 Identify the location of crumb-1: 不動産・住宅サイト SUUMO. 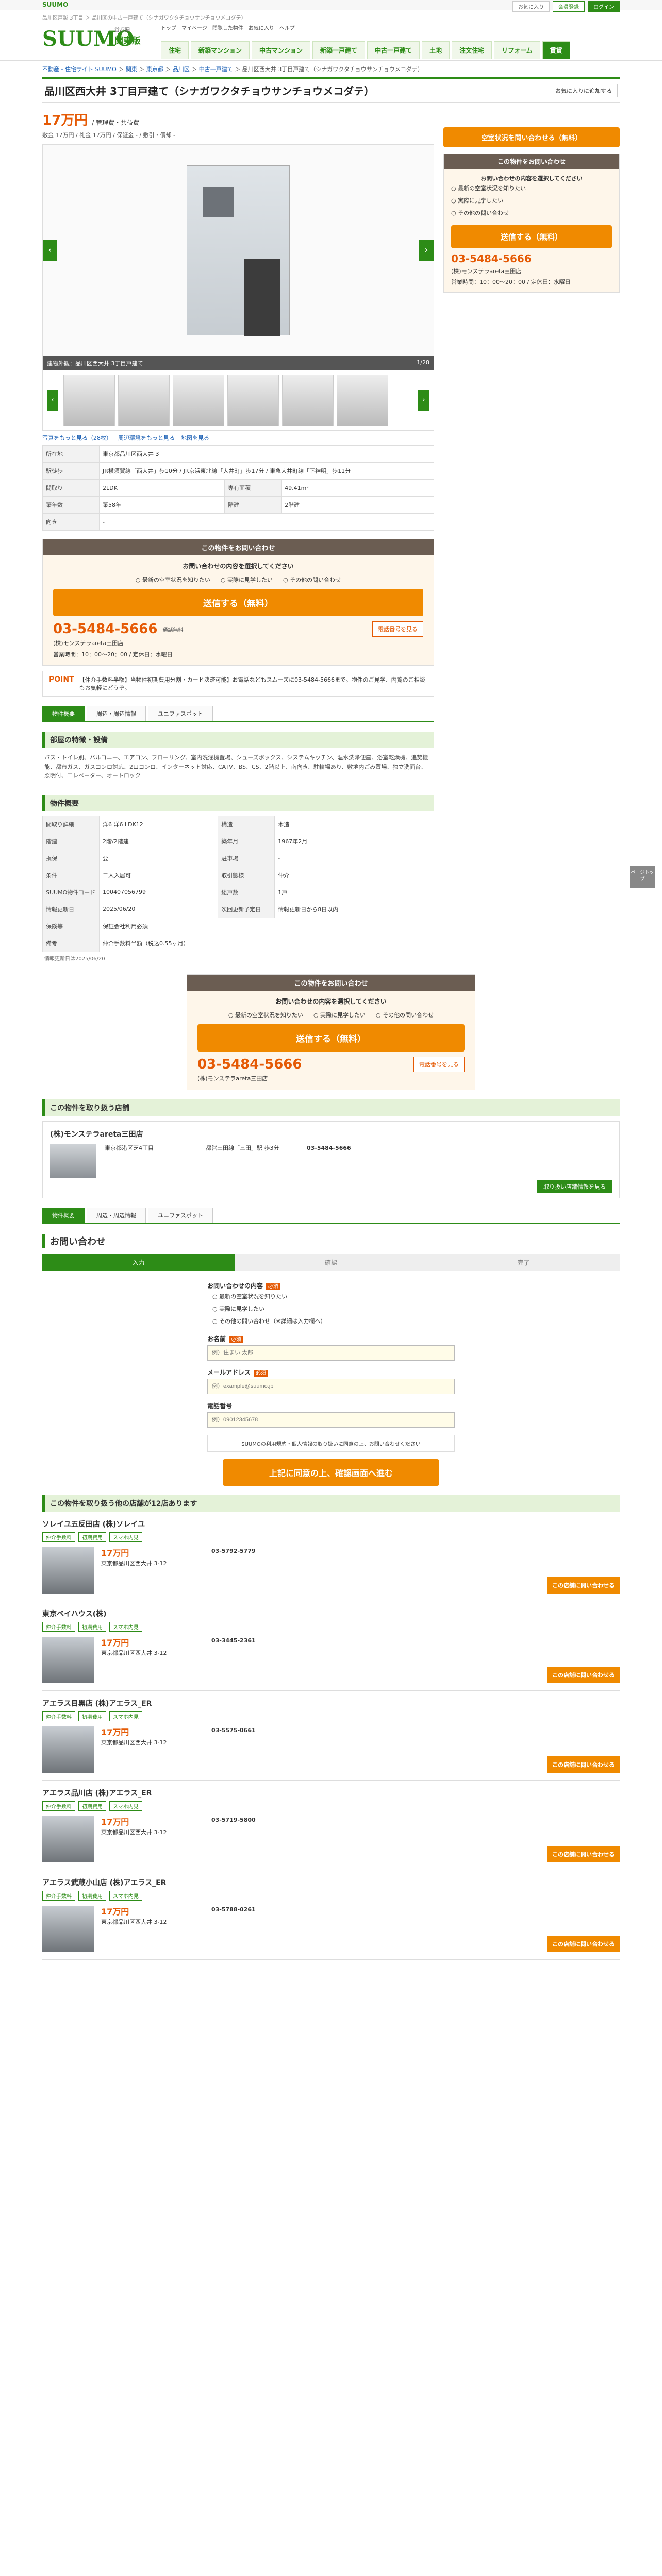
(79, 69).